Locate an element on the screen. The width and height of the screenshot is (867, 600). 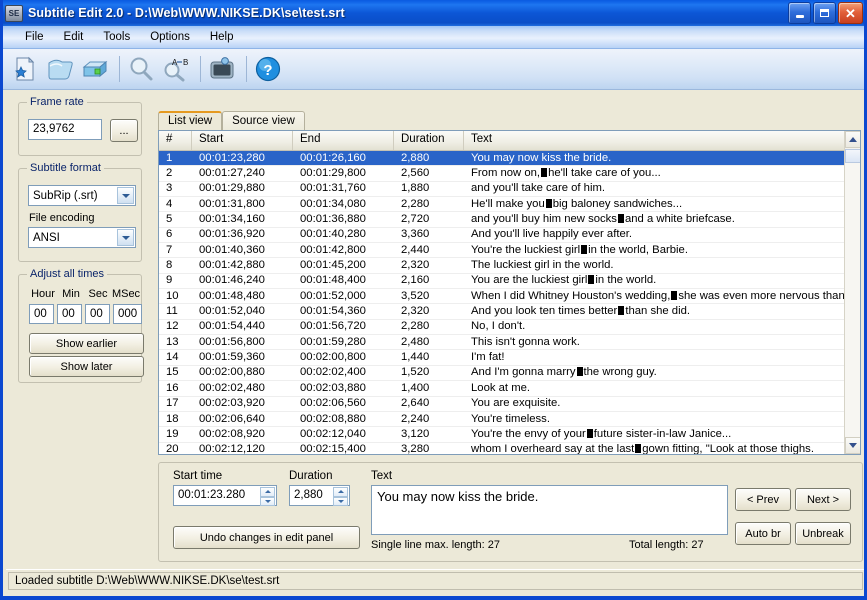
row-text: You're timeless. is located at coordinates (510, 418).